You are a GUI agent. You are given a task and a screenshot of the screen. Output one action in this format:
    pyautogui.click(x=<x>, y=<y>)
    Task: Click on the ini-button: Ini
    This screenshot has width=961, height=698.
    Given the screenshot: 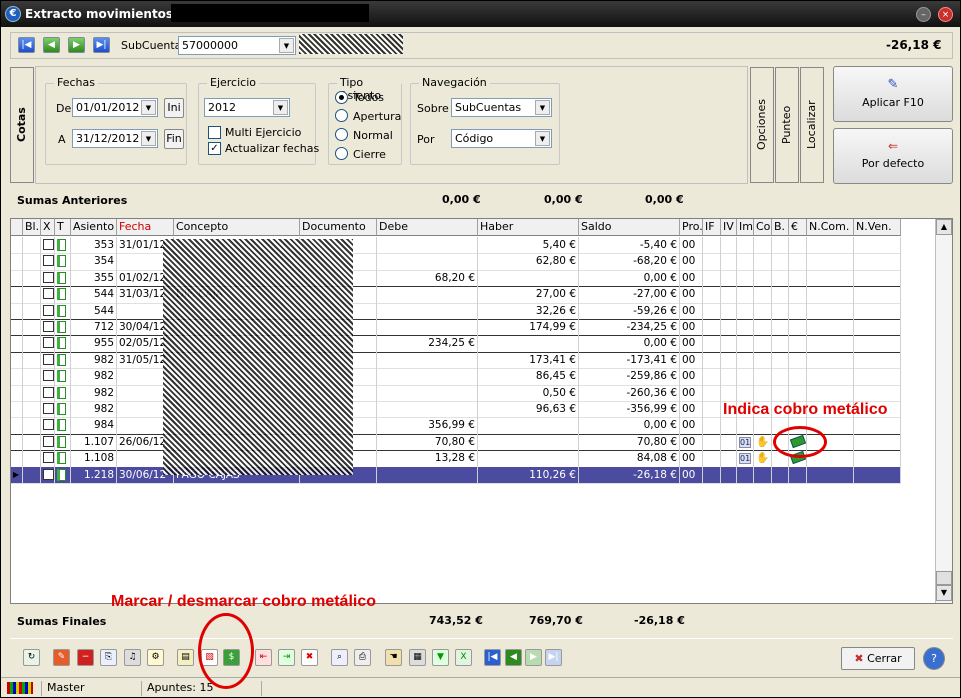 What is the action you would take?
    pyautogui.click(x=174, y=108)
    